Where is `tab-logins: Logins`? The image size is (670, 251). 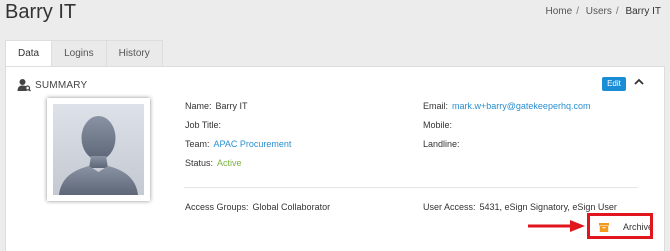
tab-logins: Logins is located at coordinates (79, 53).